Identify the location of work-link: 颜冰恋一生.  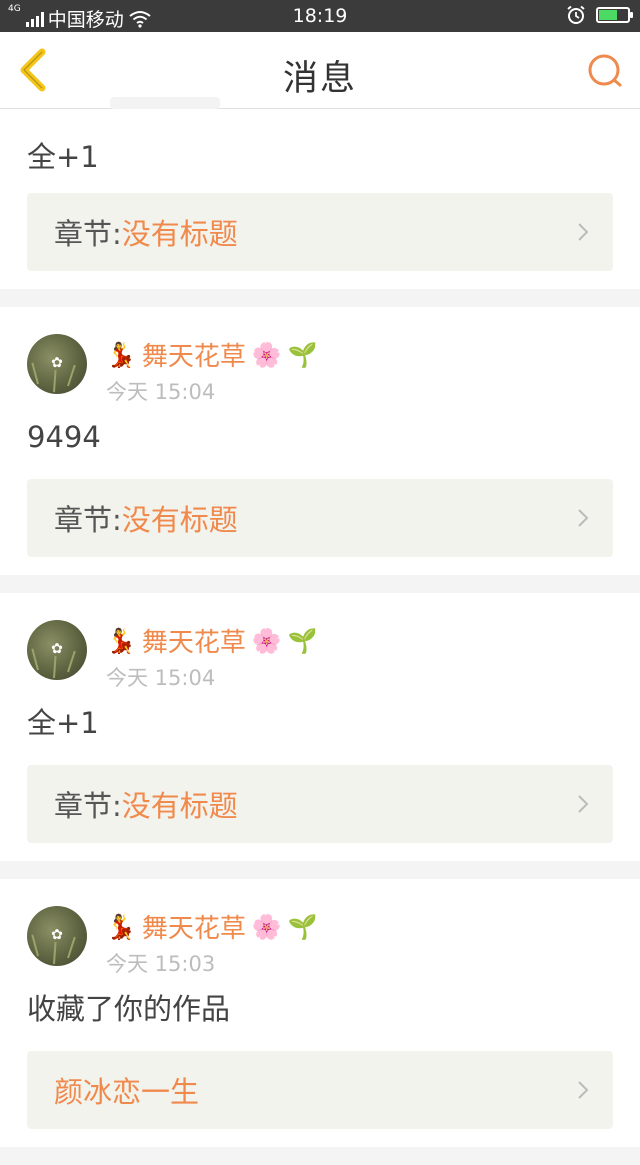
(320, 1090).